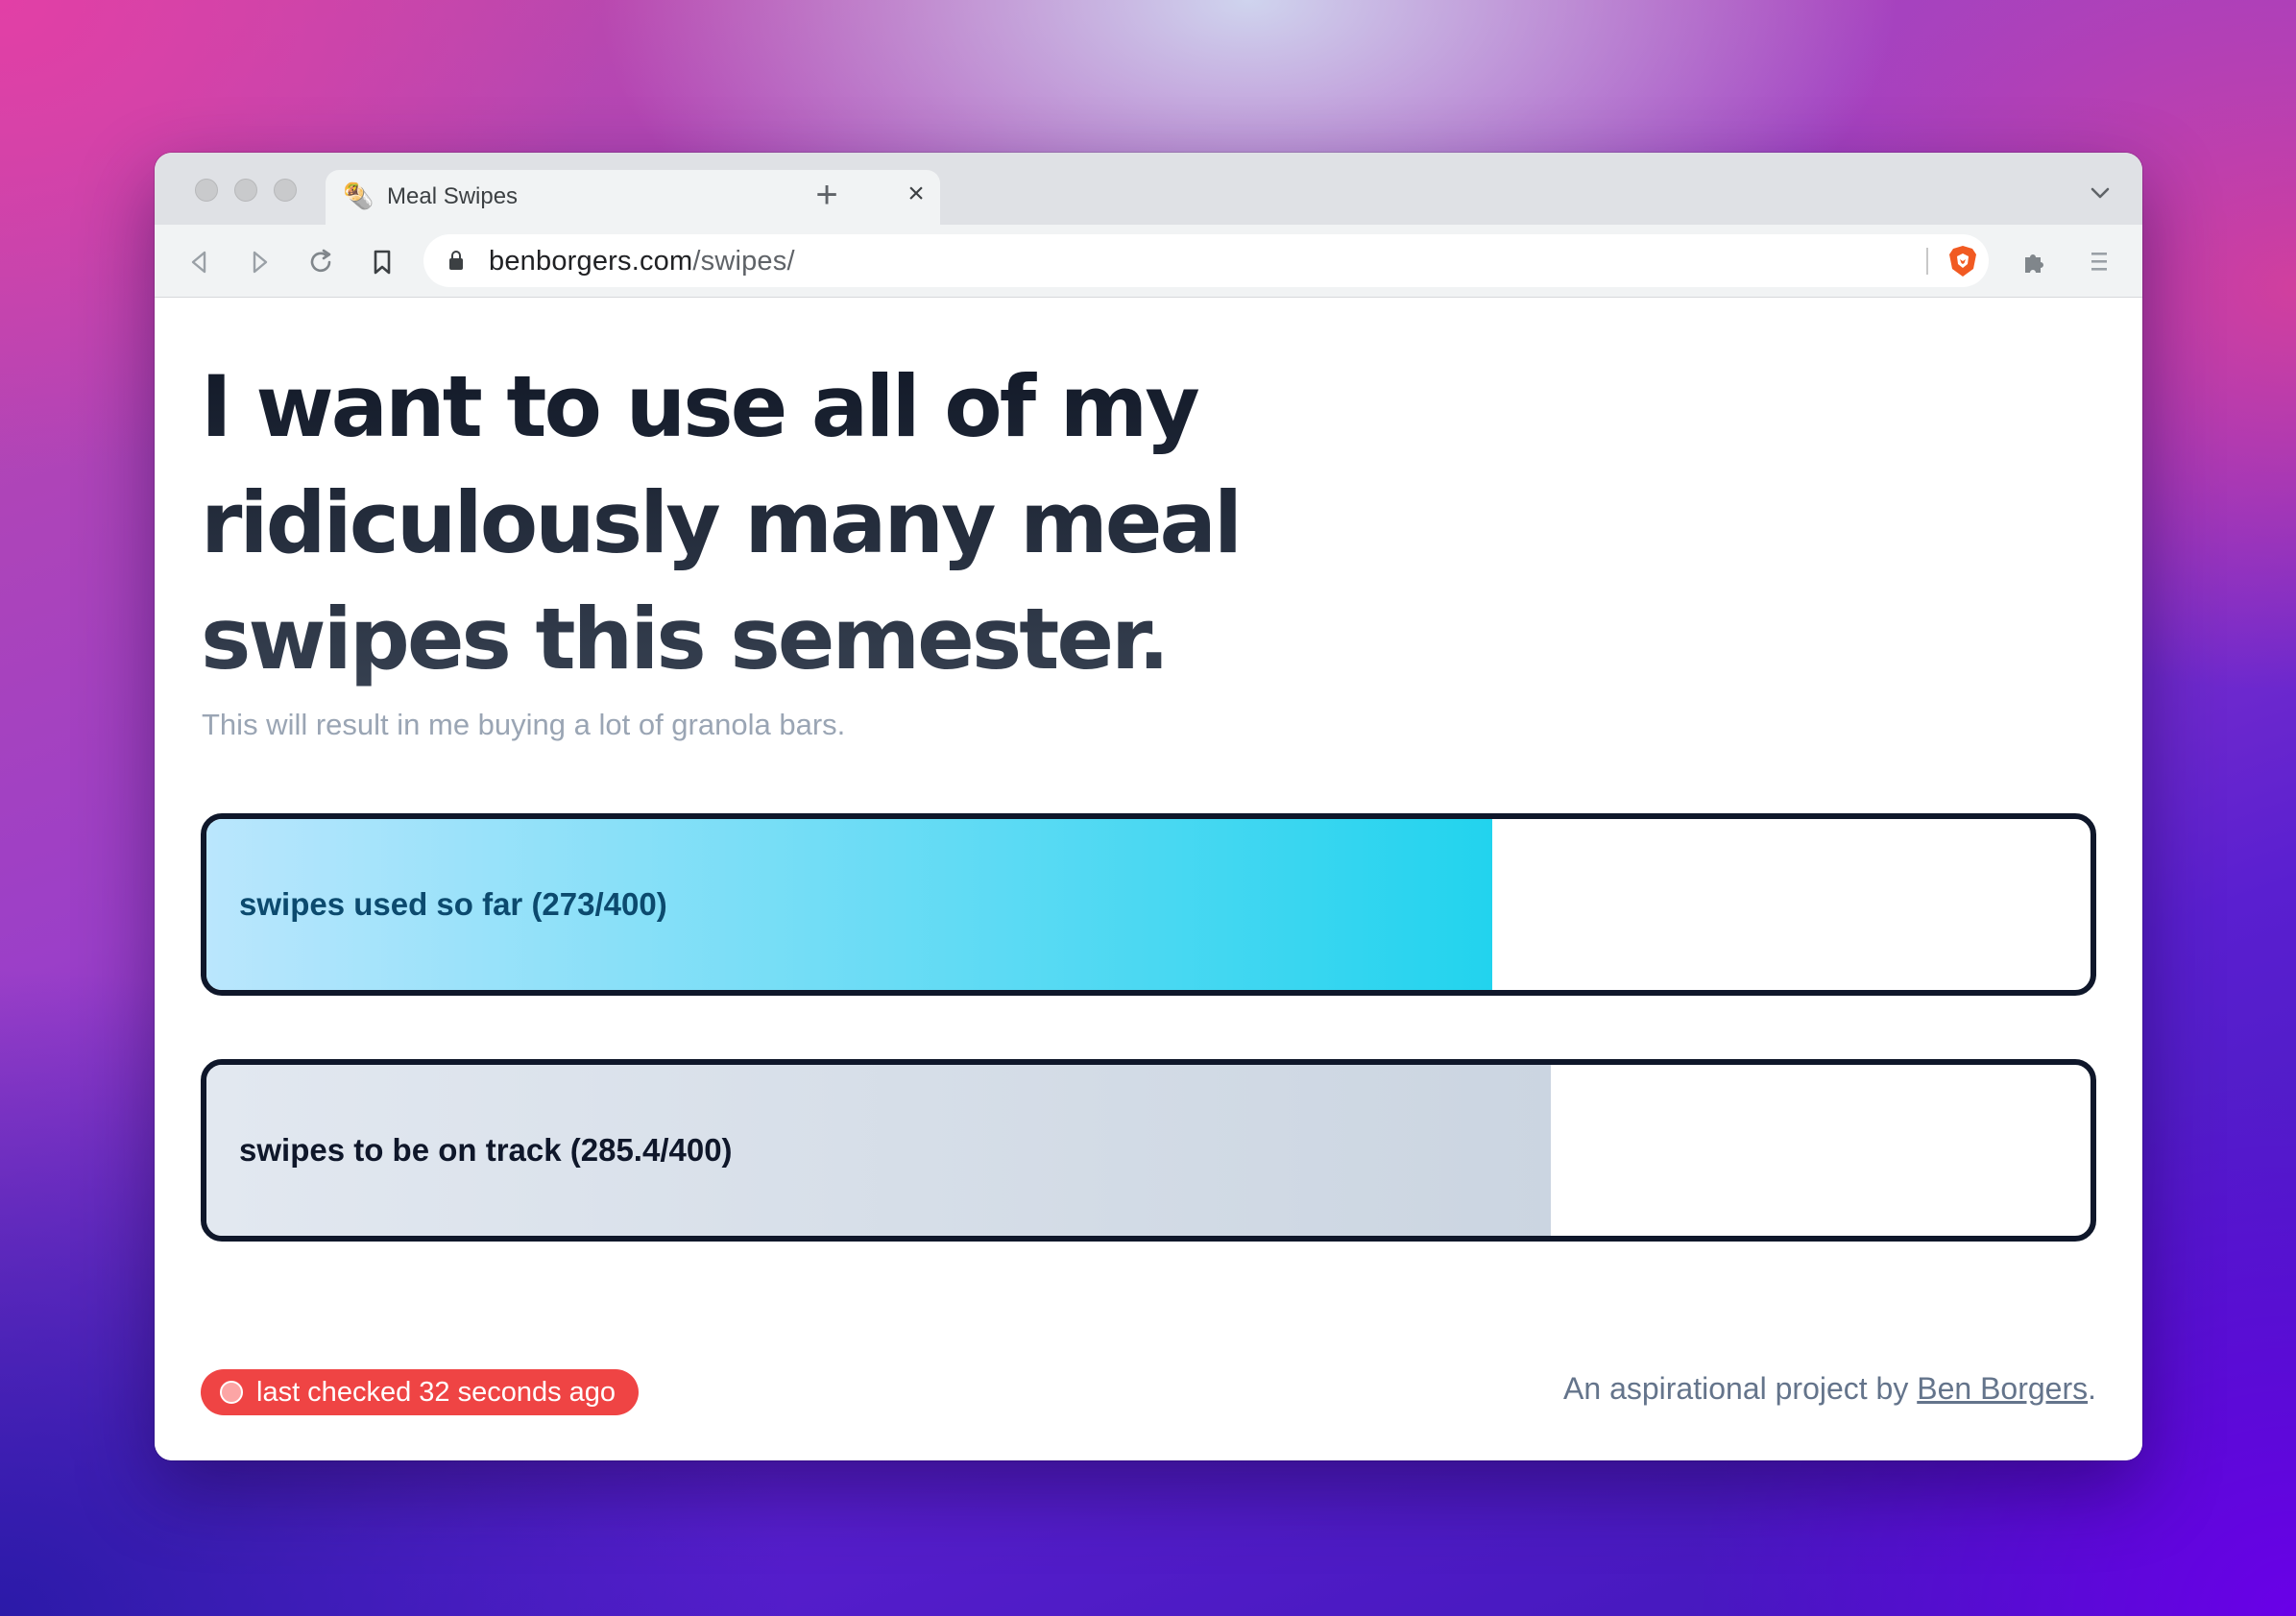 The width and height of the screenshot is (2296, 1616). Describe the element at coordinates (1206, 260) in the screenshot. I see `address-bar: benborgers.com/swipes/` at that location.